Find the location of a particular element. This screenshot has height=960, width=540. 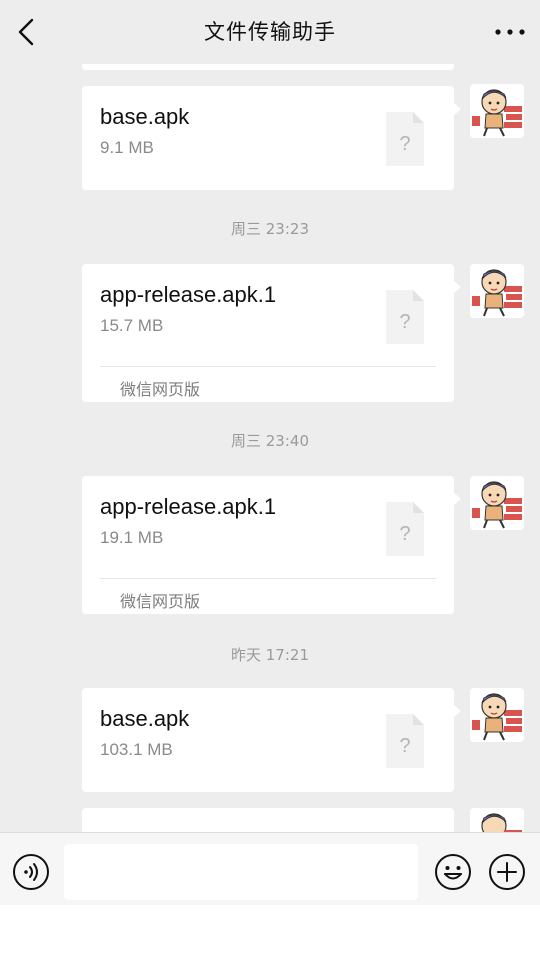

timestamp: 周三 23:23 is located at coordinates (270, 229).